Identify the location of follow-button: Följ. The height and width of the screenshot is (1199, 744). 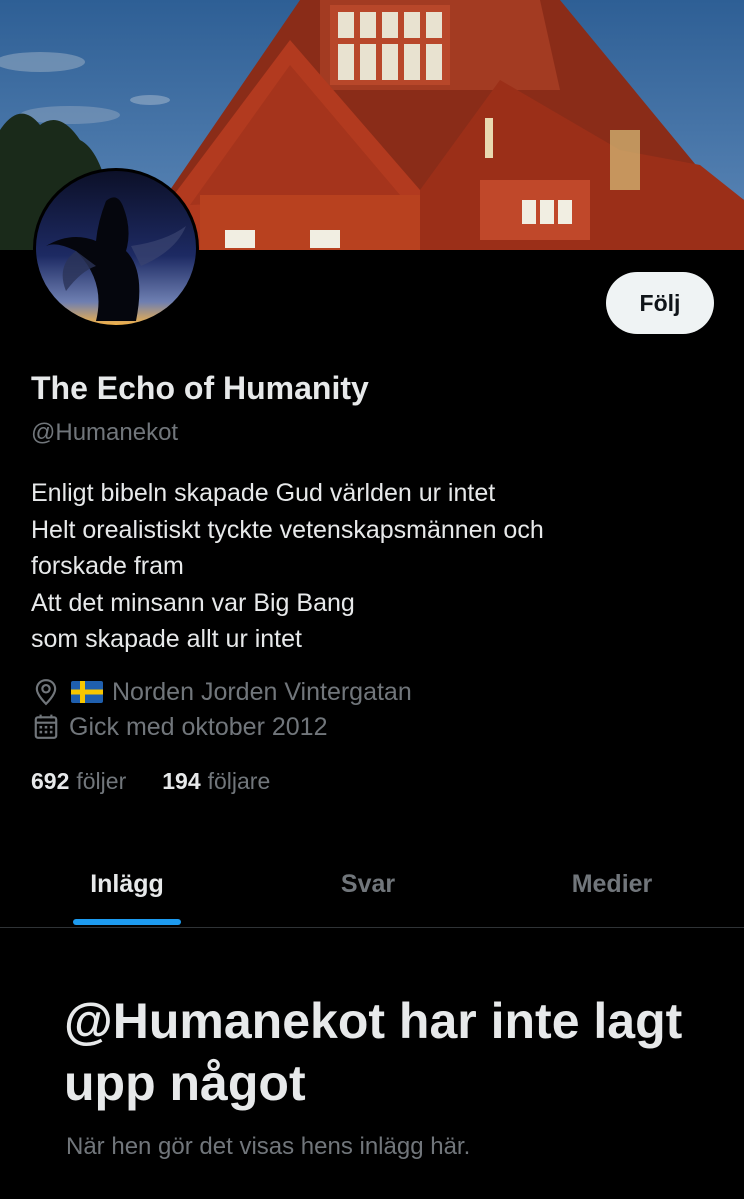
(660, 303).